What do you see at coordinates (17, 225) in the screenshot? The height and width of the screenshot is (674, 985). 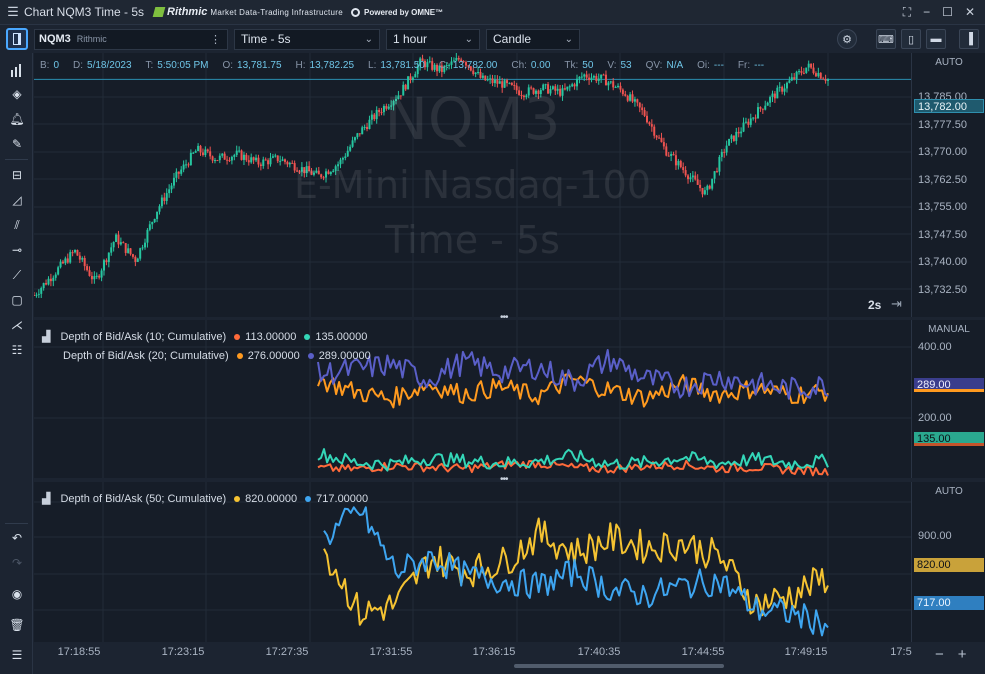 I see `fib-tool-icon: ⫽` at bounding box center [17, 225].